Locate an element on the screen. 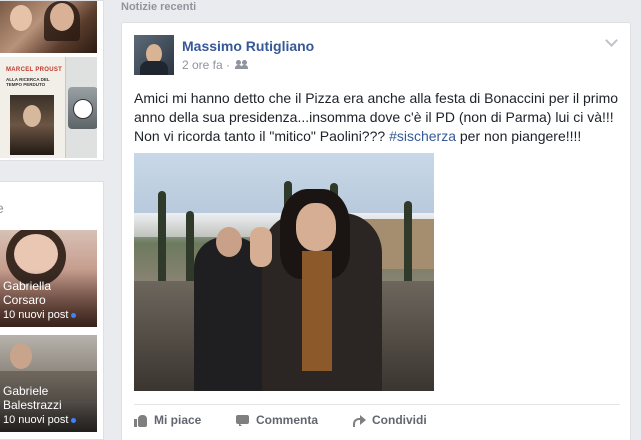 The width and height of the screenshot is (641, 440). post-author-link: Massimo Rutigliano is located at coordinates (248, 46).